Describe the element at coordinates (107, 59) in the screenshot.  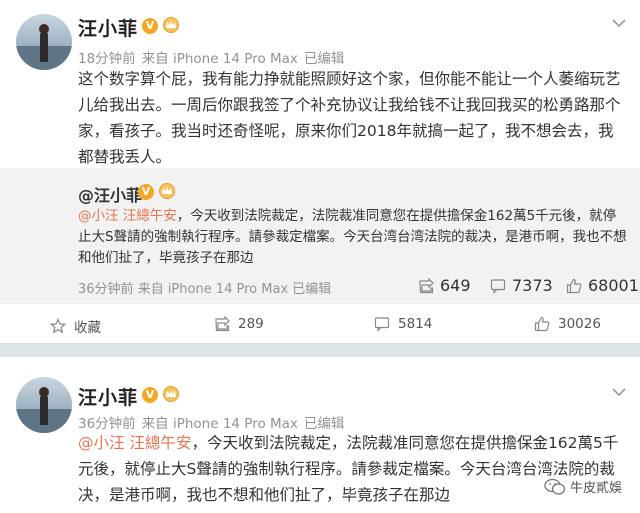
I see `post-time: 18分钟前` at that location.